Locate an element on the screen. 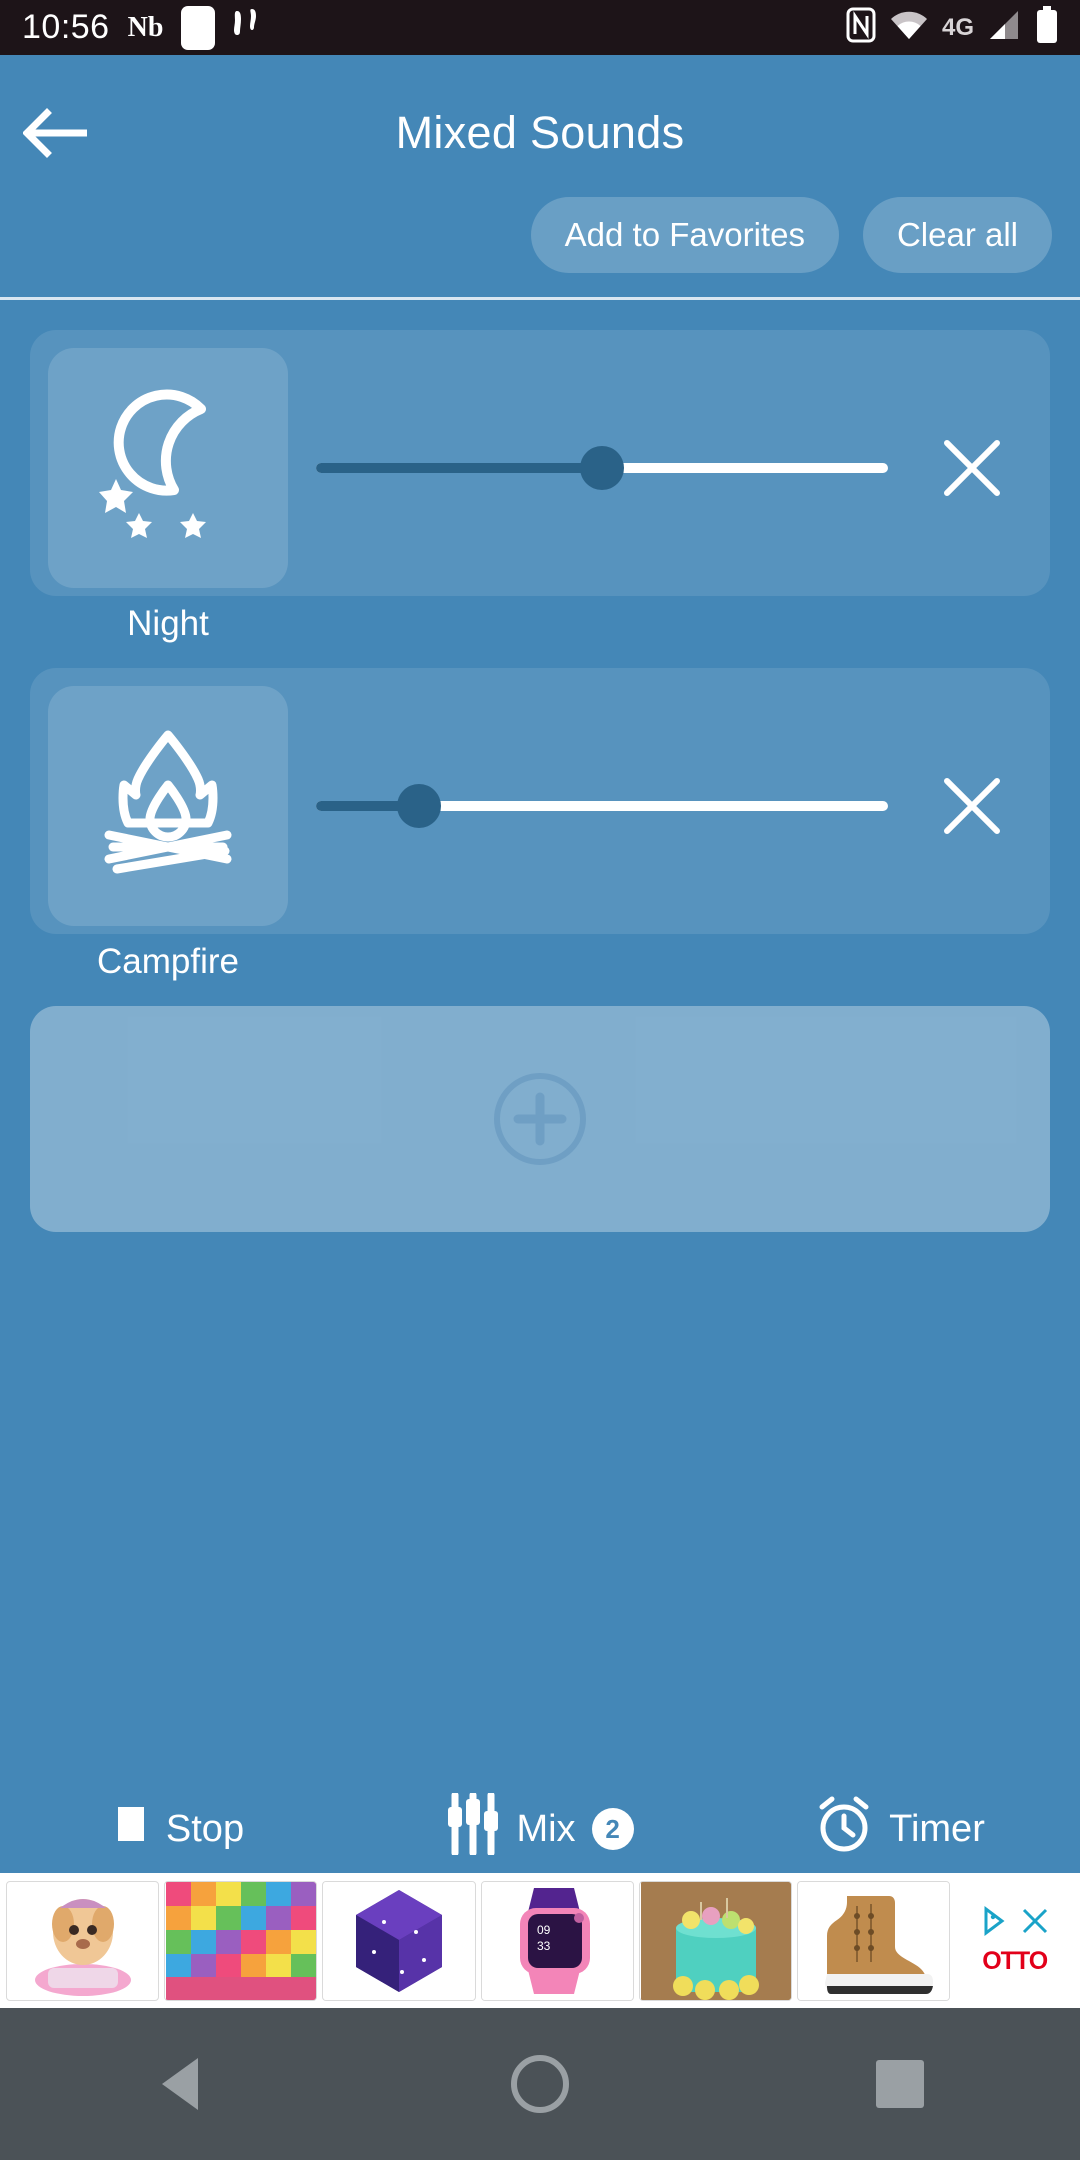 The image size is (1080, 2160). add-to-favorites-button: Add to Favorites is located at coordinates (684, 235).